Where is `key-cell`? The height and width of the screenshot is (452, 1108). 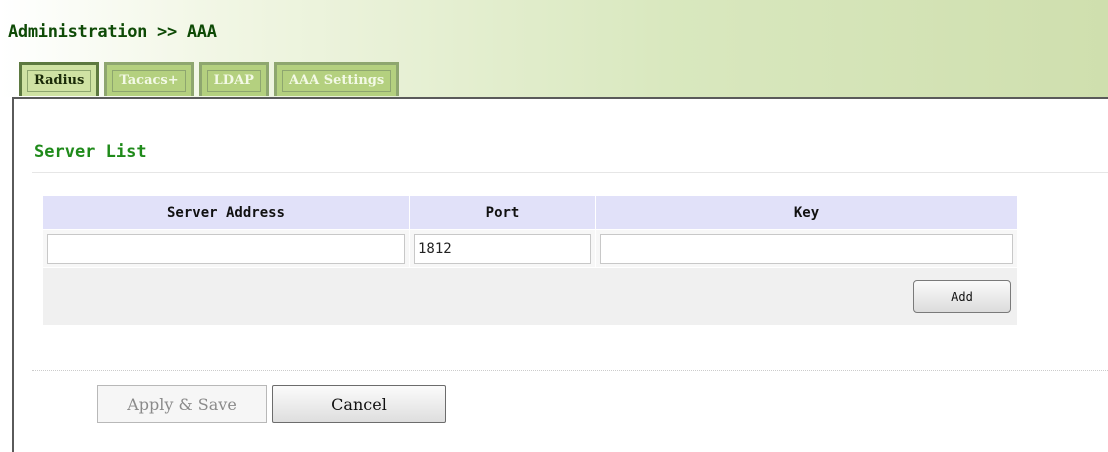 key-cell is located at coordinates (806, 248).